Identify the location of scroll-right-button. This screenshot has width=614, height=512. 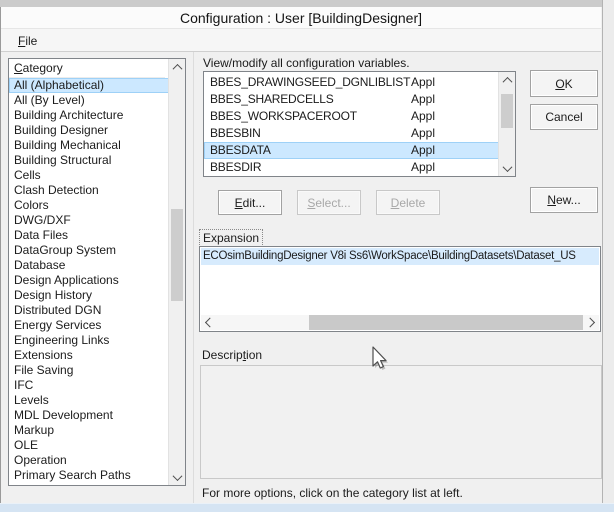
(591, 322).